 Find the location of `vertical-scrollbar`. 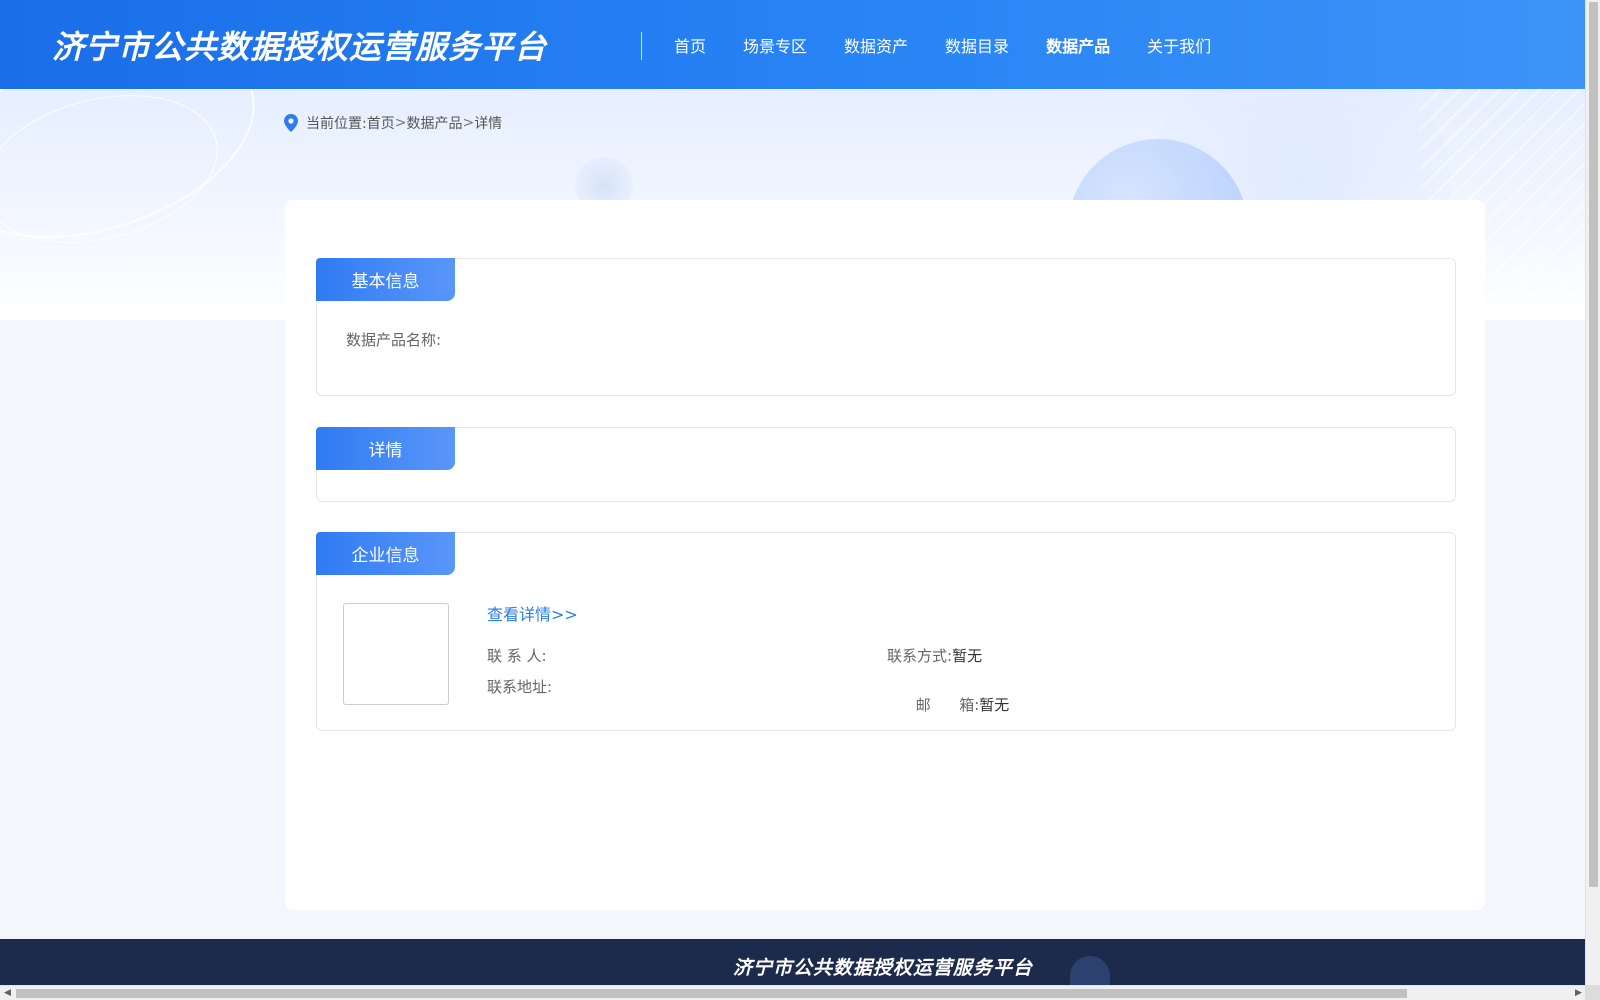

vertical-scrollbar is located at coordinates (1592, 492).